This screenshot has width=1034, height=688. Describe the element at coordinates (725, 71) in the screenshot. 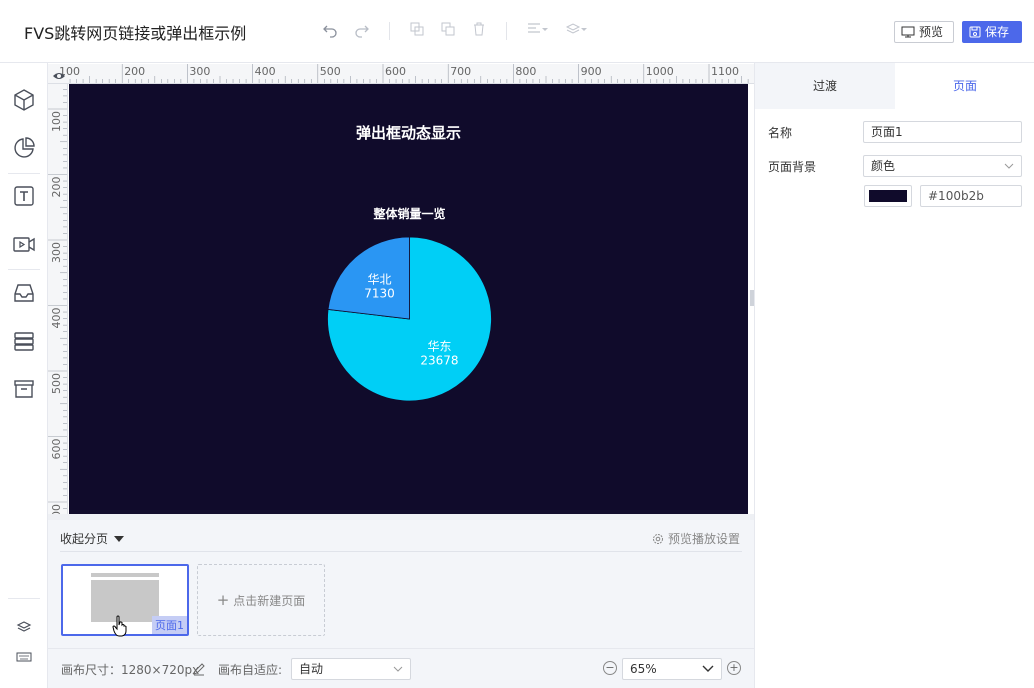

I see `ruler-label: 1100` at that location.